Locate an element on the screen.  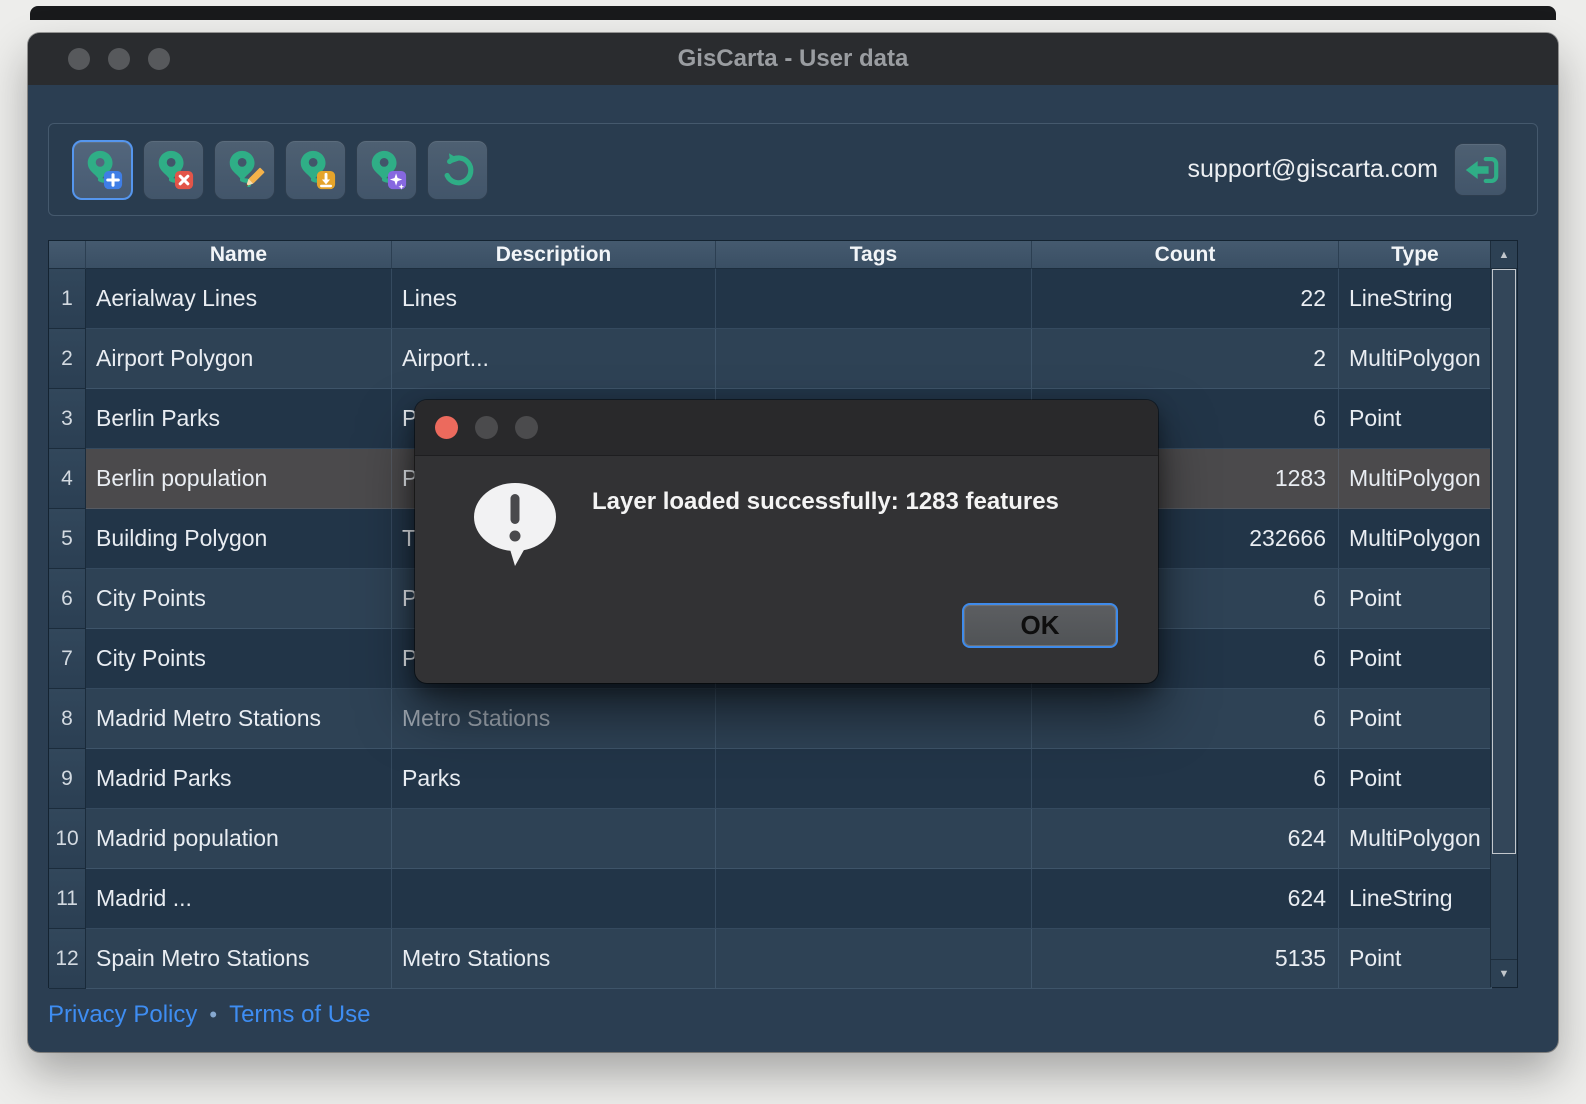
background-window-strip is located at coordinates (793, 13).